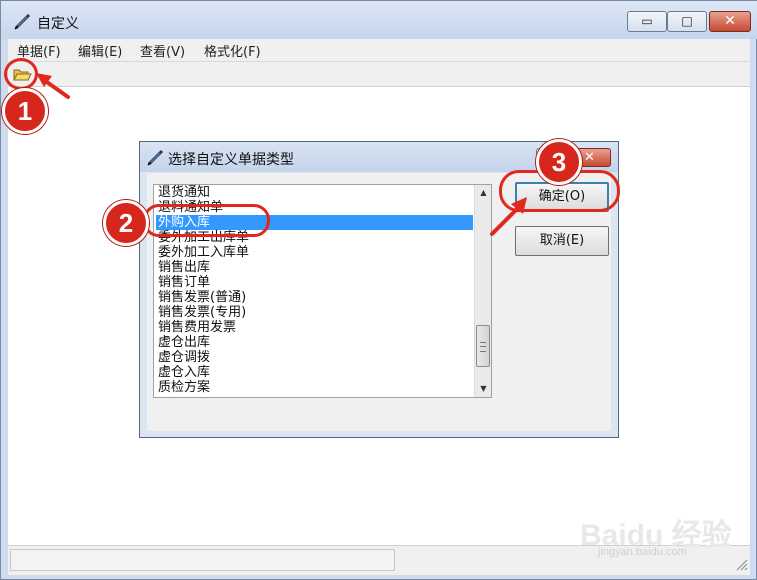 The width and height of the screenshot is (757, 580). I want to click on minimize-button: ▭, so click(647, 21).